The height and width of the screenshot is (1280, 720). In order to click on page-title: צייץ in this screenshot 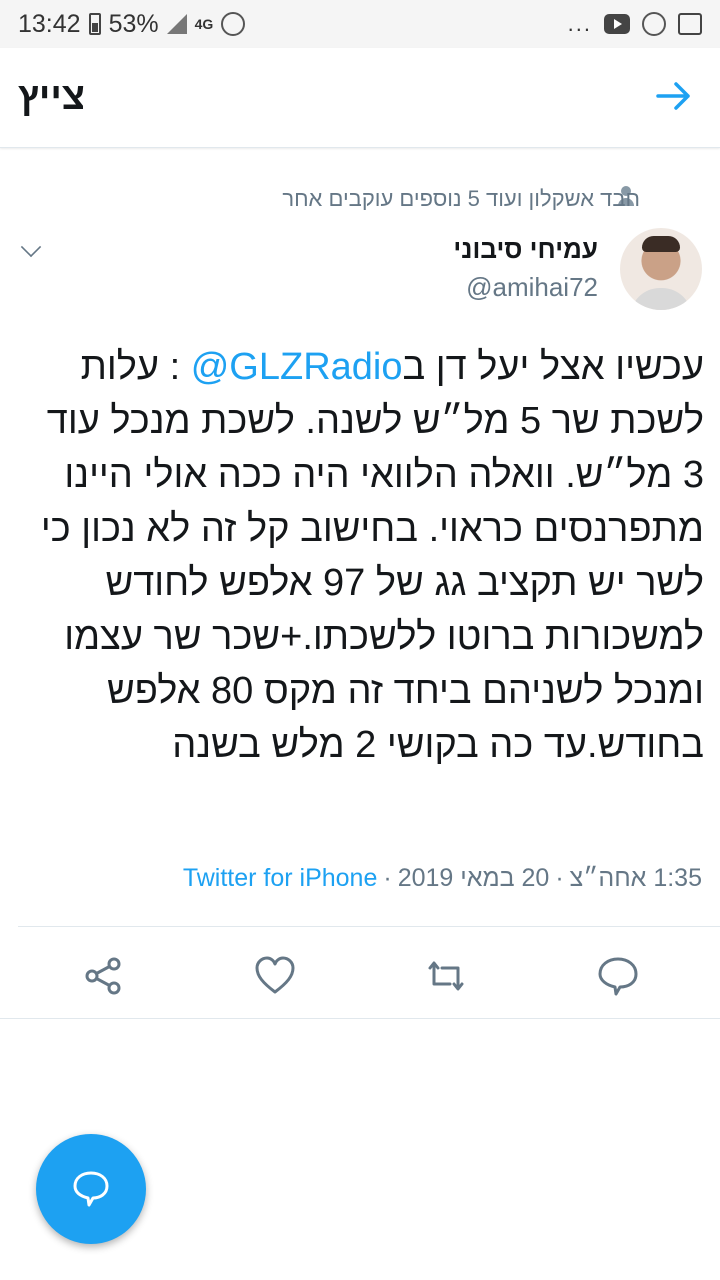, I will do `click(52, 97)`.